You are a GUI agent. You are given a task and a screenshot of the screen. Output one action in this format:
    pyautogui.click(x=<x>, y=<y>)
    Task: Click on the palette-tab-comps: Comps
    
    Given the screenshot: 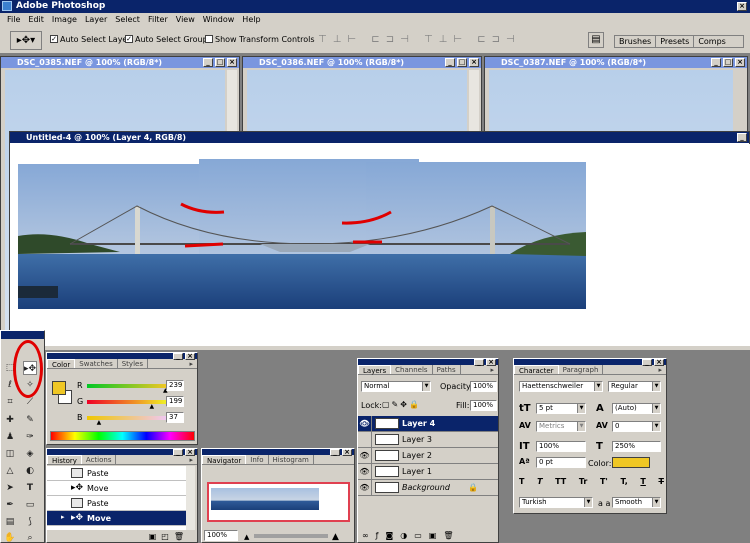 What is the action you would take?
    pyautogui.click(x=712, y=41)
    